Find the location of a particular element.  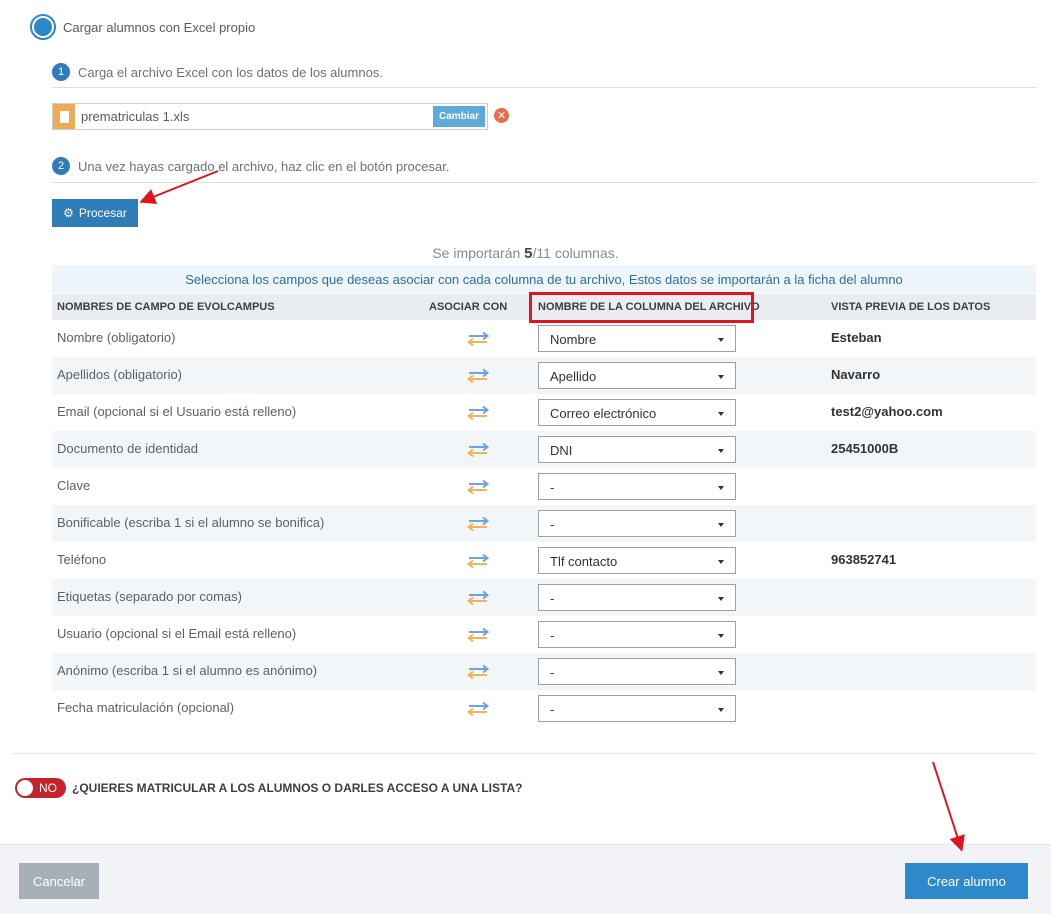

column-select: Apellido is located at coordinates (637, 375).